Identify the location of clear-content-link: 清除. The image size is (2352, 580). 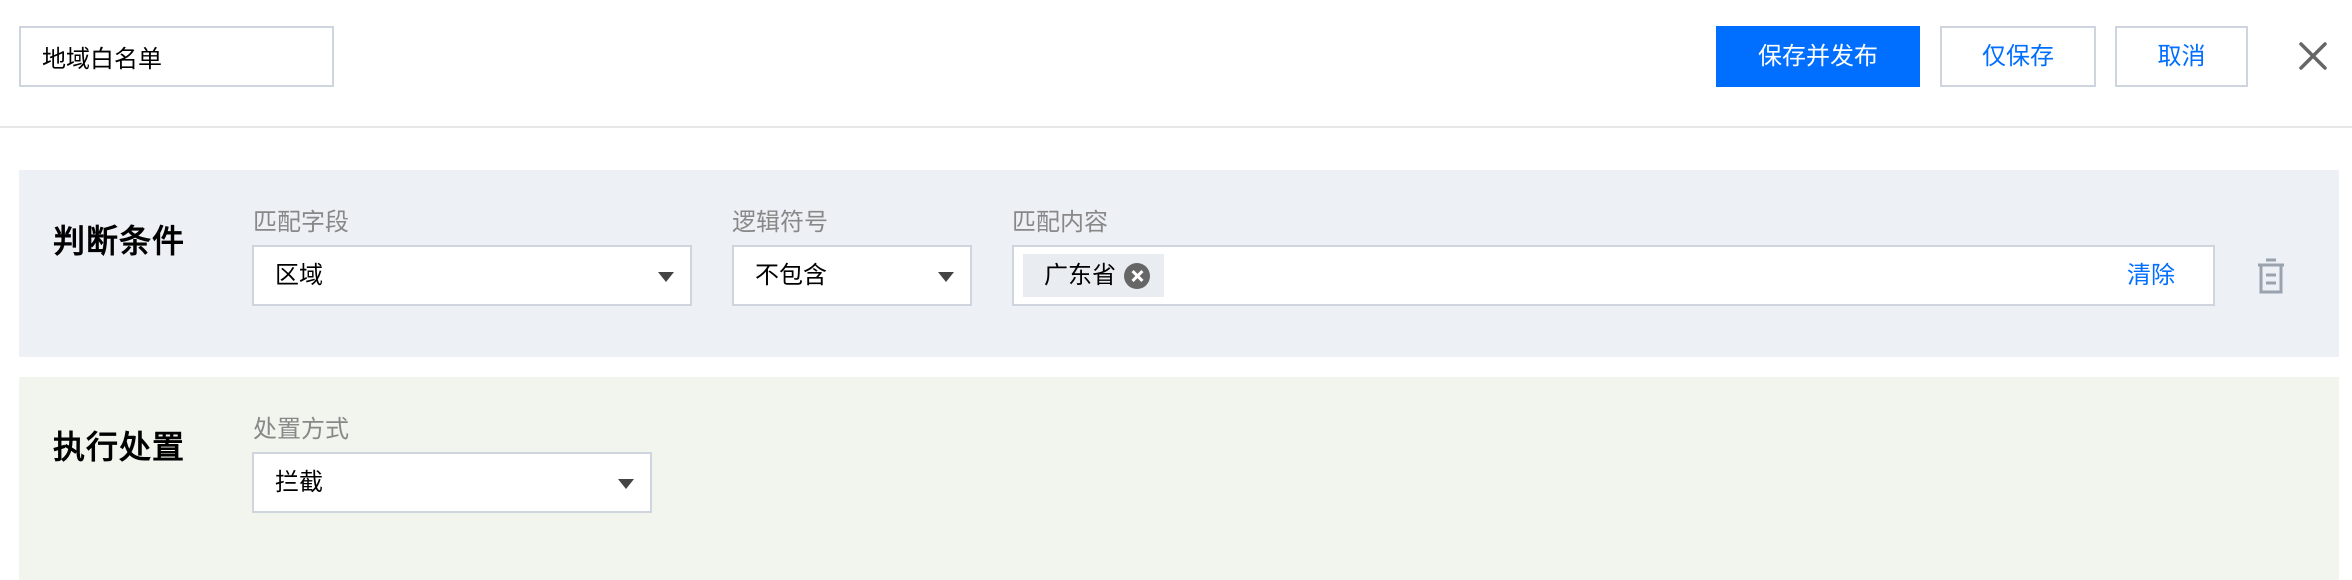
(2151, 275).